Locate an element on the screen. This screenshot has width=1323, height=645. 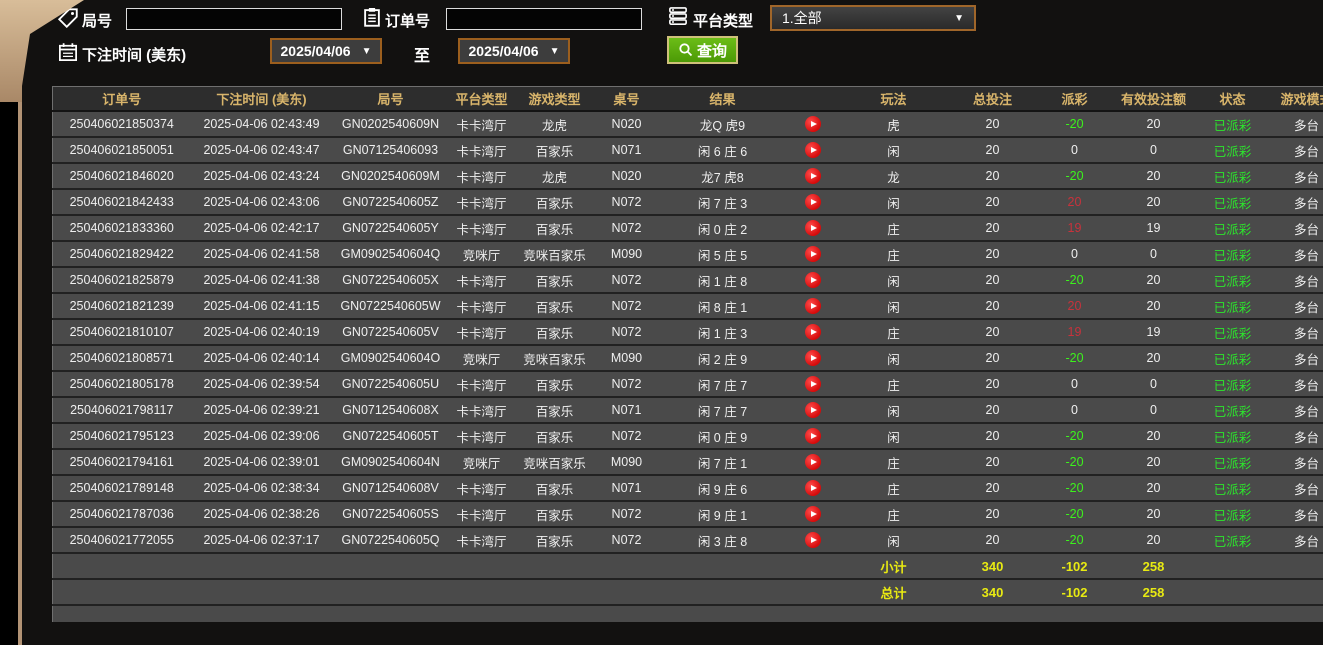
column-header-game-type: 游戏类型 is located at coordinates (554, 99).